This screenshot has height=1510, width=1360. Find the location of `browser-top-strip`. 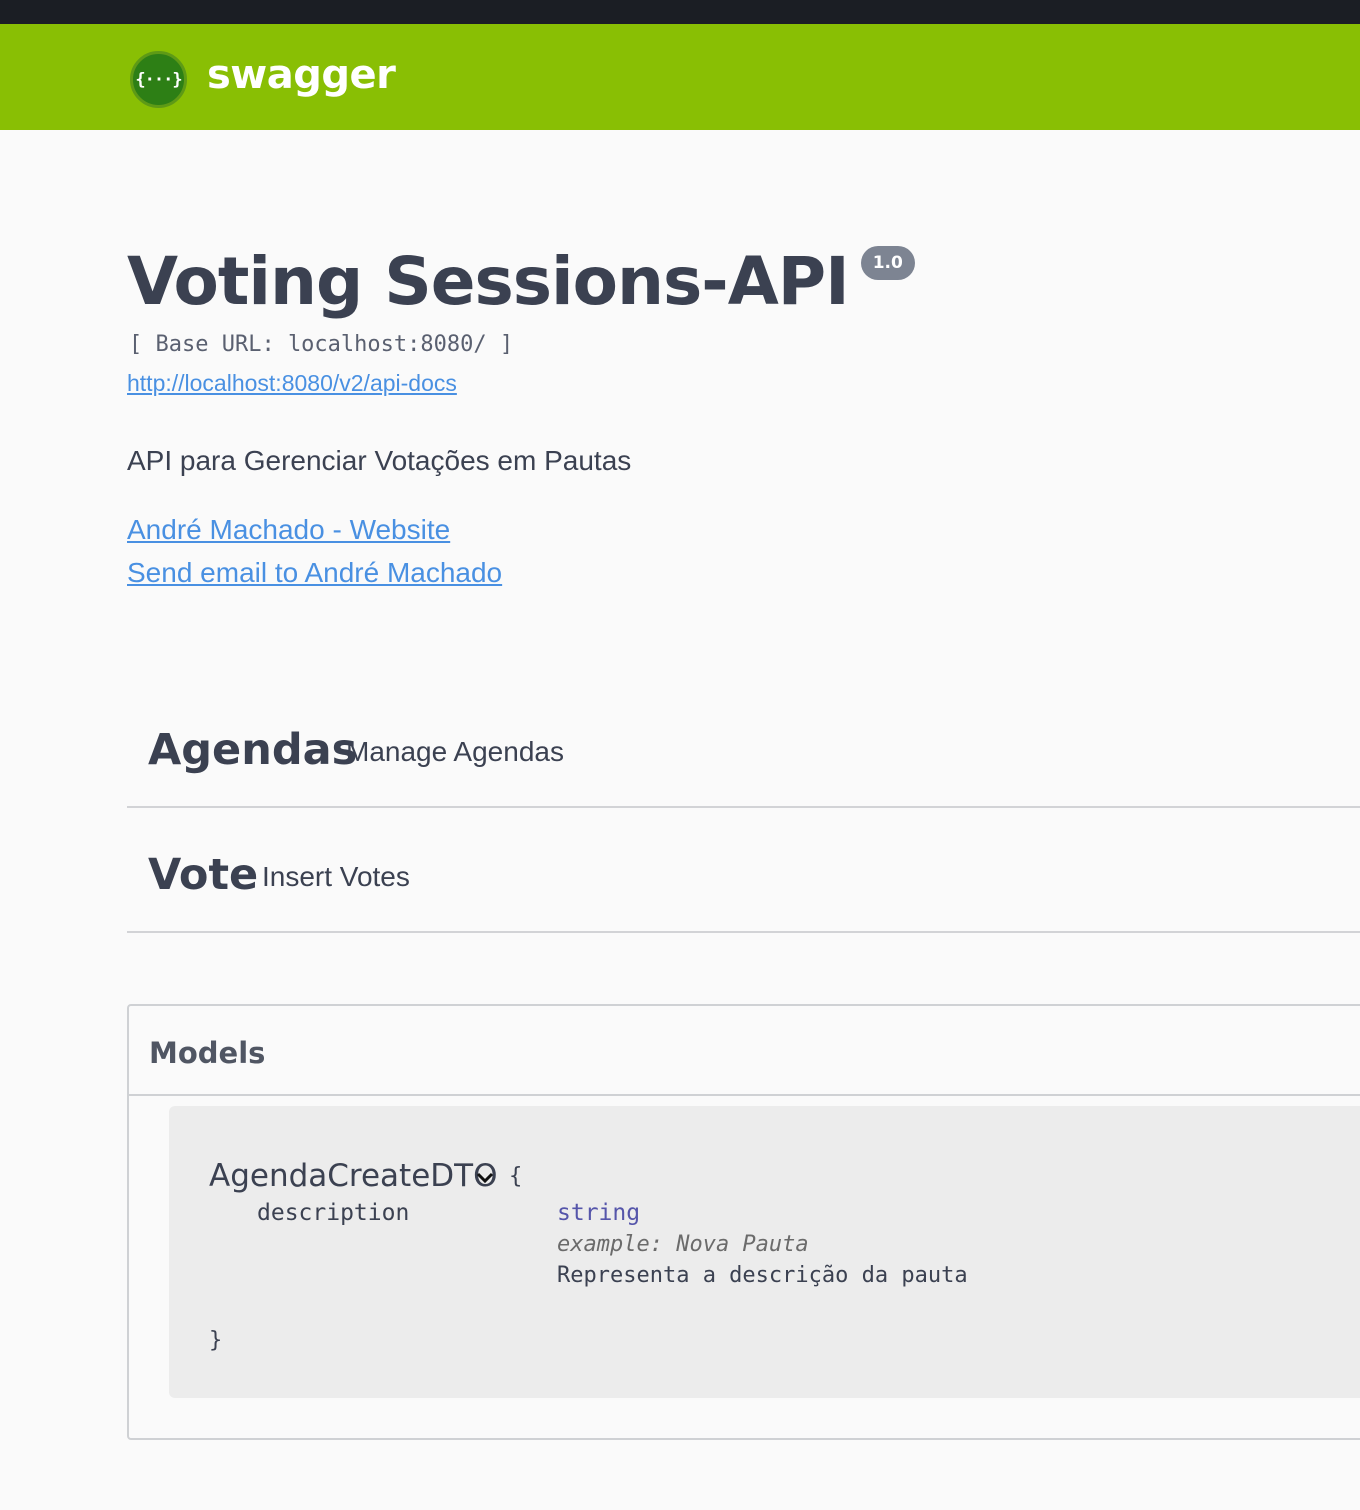

browser-top-strip is located at coordinates (680, 12).